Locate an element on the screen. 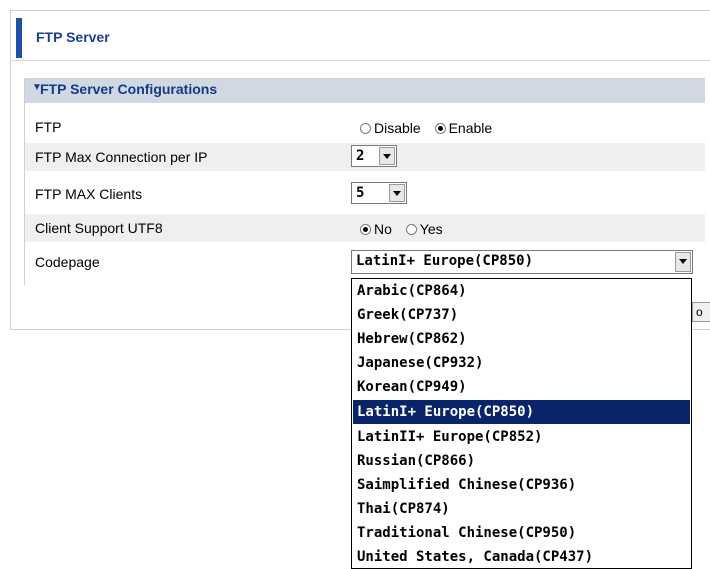  max-clients-select: 5 is located at coordinates (379, 193).